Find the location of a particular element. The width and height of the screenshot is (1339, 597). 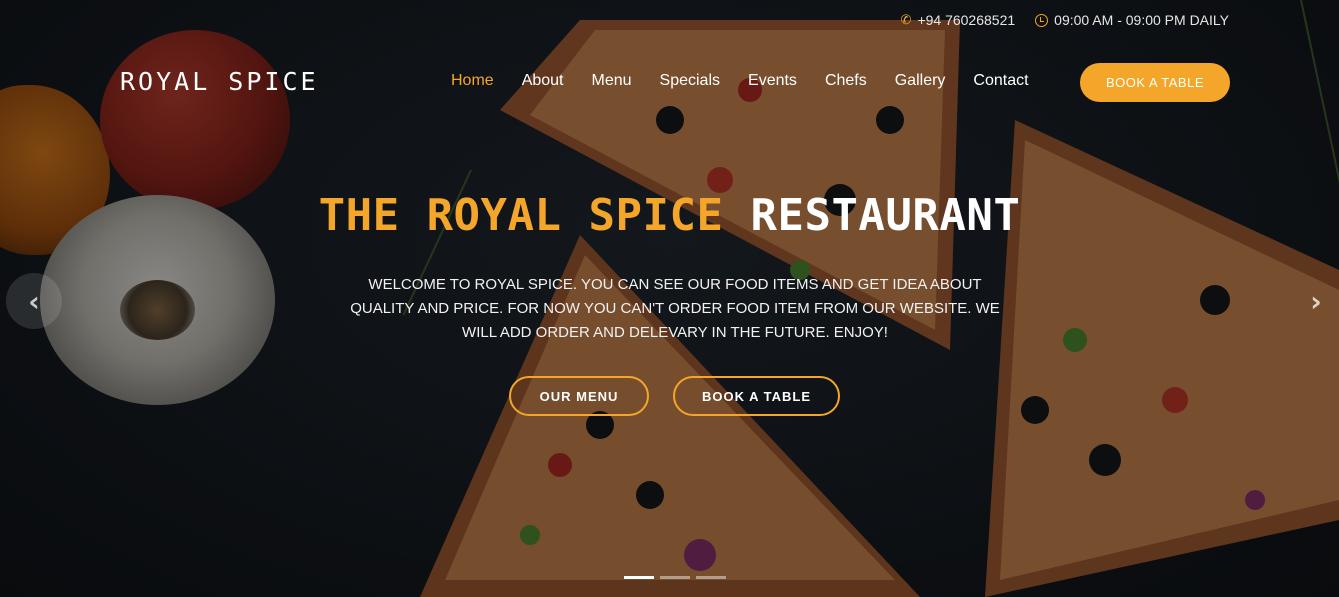

carousel-indicators is located at coordinates (675, 577).